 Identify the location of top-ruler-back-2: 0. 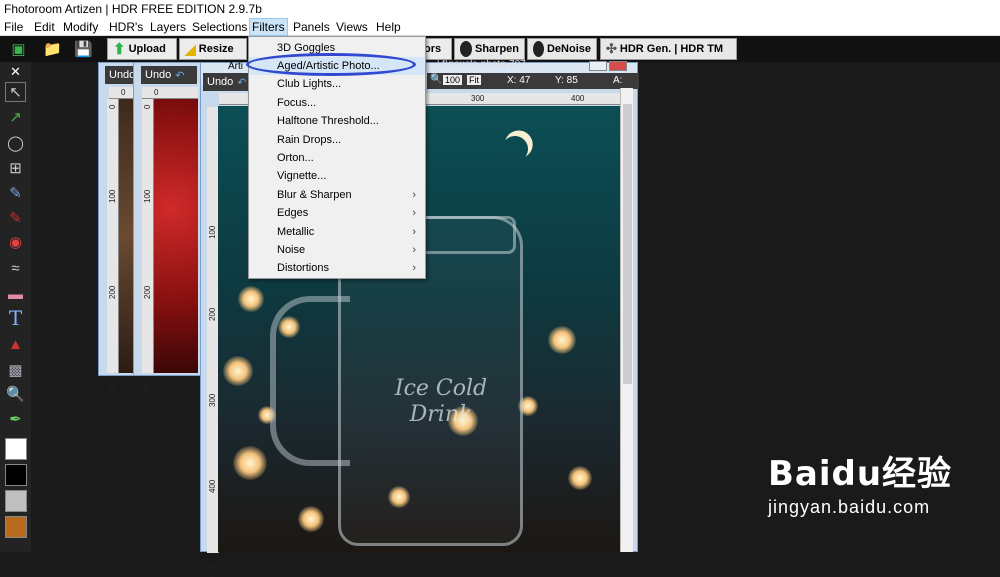
(170, 93).